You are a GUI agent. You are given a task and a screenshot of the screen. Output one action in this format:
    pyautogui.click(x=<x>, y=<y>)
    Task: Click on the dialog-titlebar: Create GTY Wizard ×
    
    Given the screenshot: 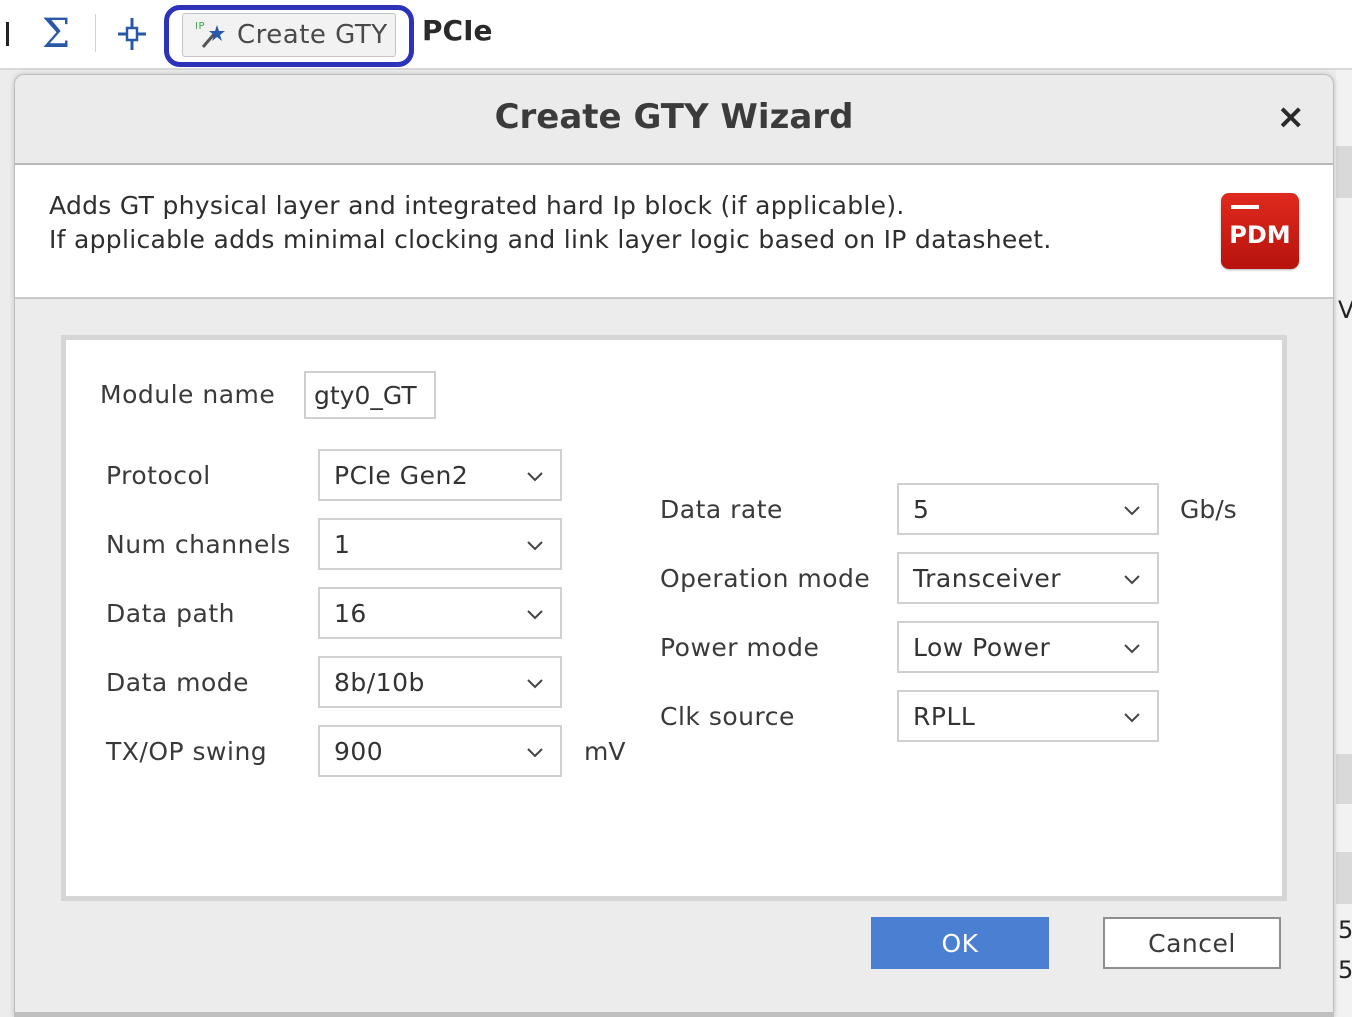 What is the action you would take?
    pyautogui.click(x=674, y=120)
    